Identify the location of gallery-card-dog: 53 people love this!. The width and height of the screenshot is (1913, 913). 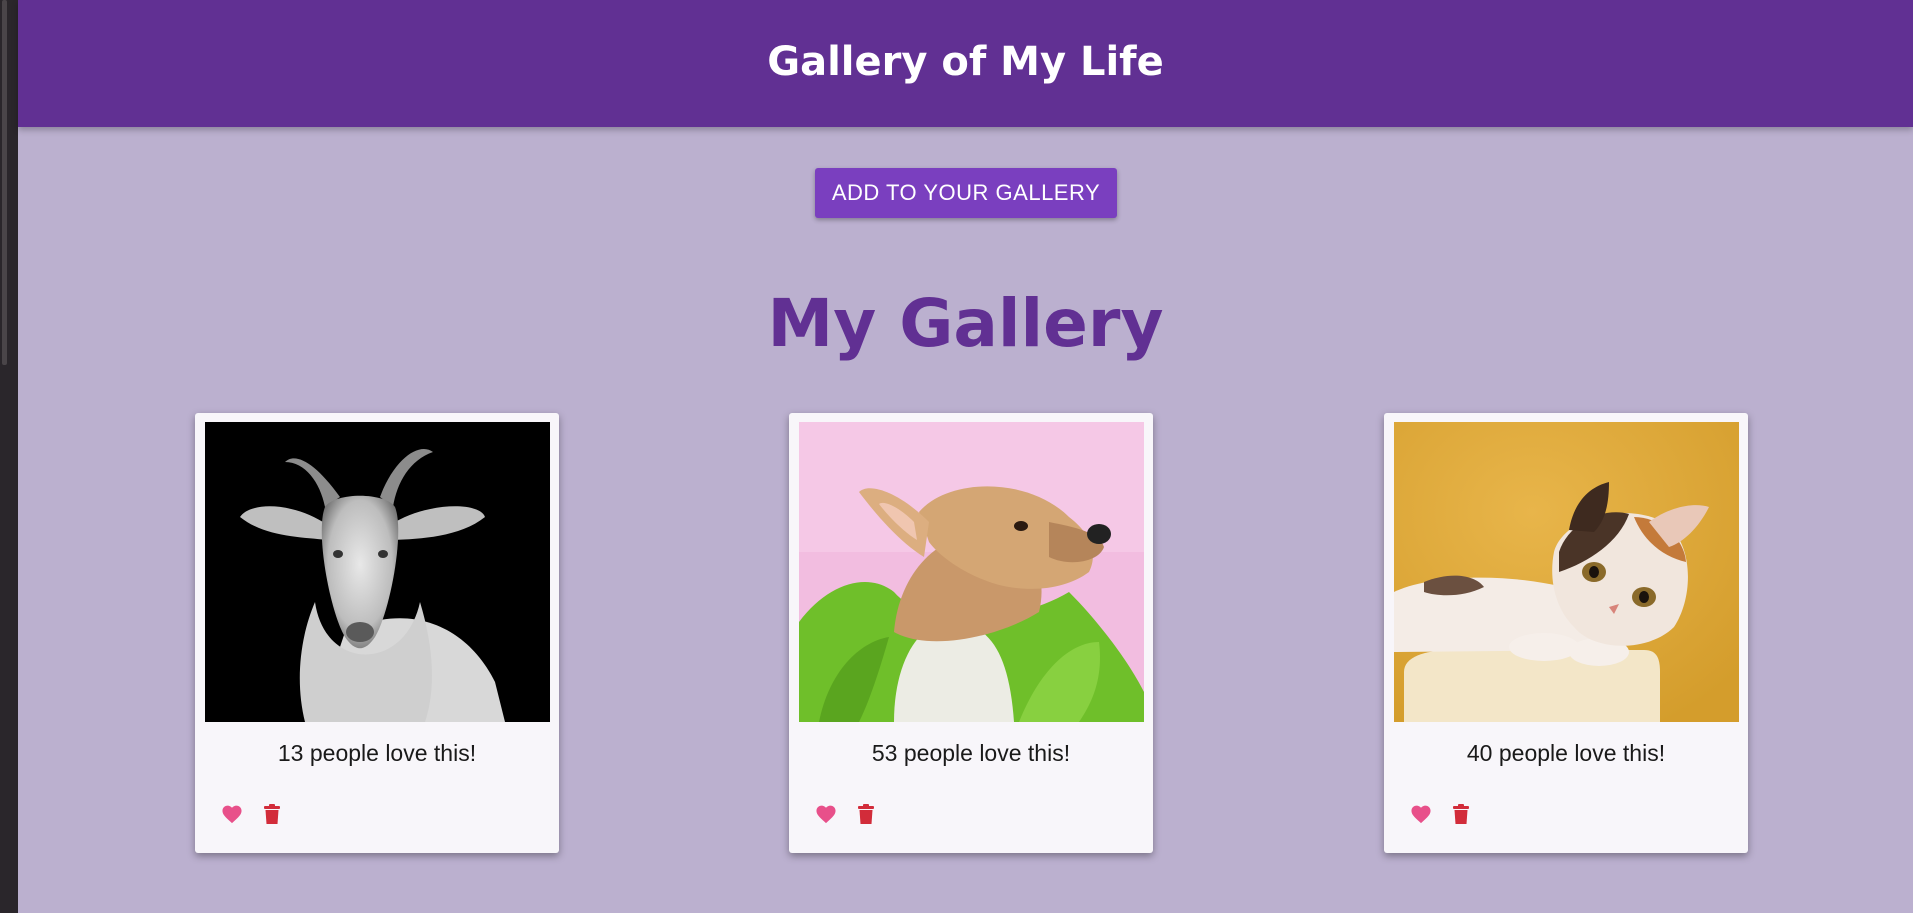
(971, 633).